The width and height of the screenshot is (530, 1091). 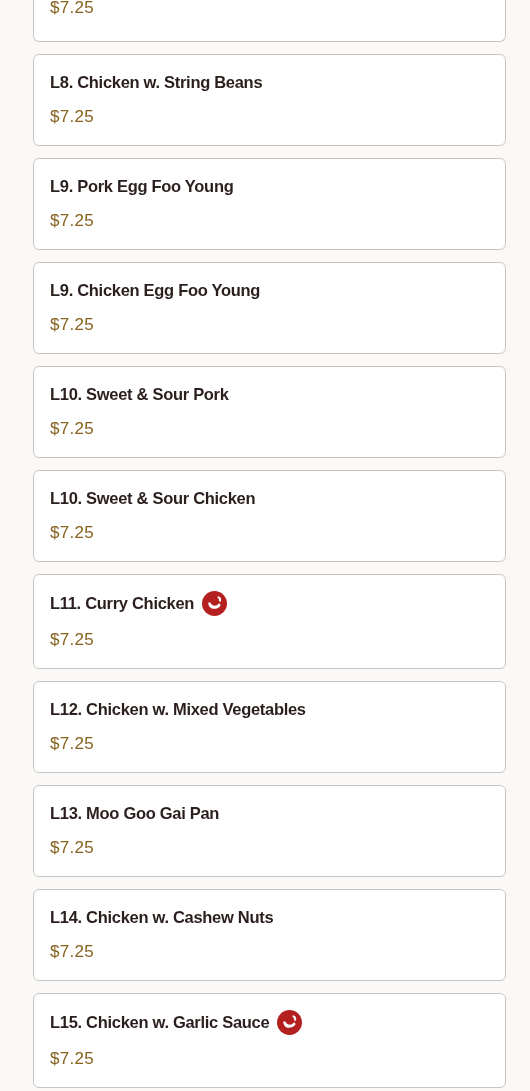 What do you see at coordinates (142, 186) in the screenshot?
I see `item-name: L9. Pork Egg Foo Young` at bounding box center [142, 186].